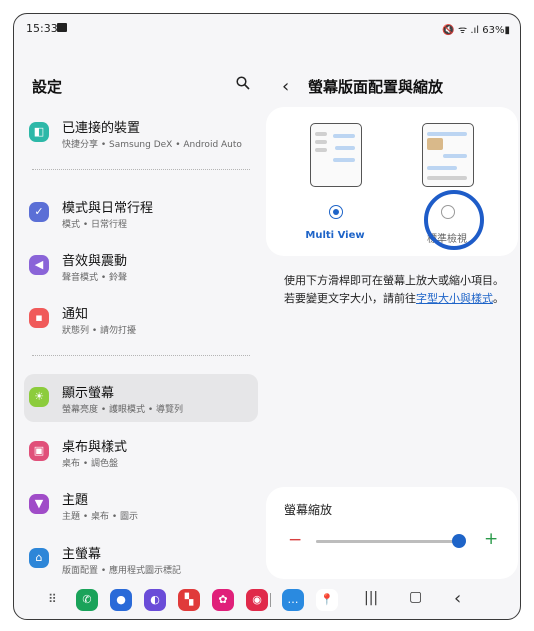 This screenshot has height=631, width=534. I want to click on settings-item: ☀ 顯示螢幕螢幕亮度 • 護眼模式 • 導覽列, so click(141, 398).